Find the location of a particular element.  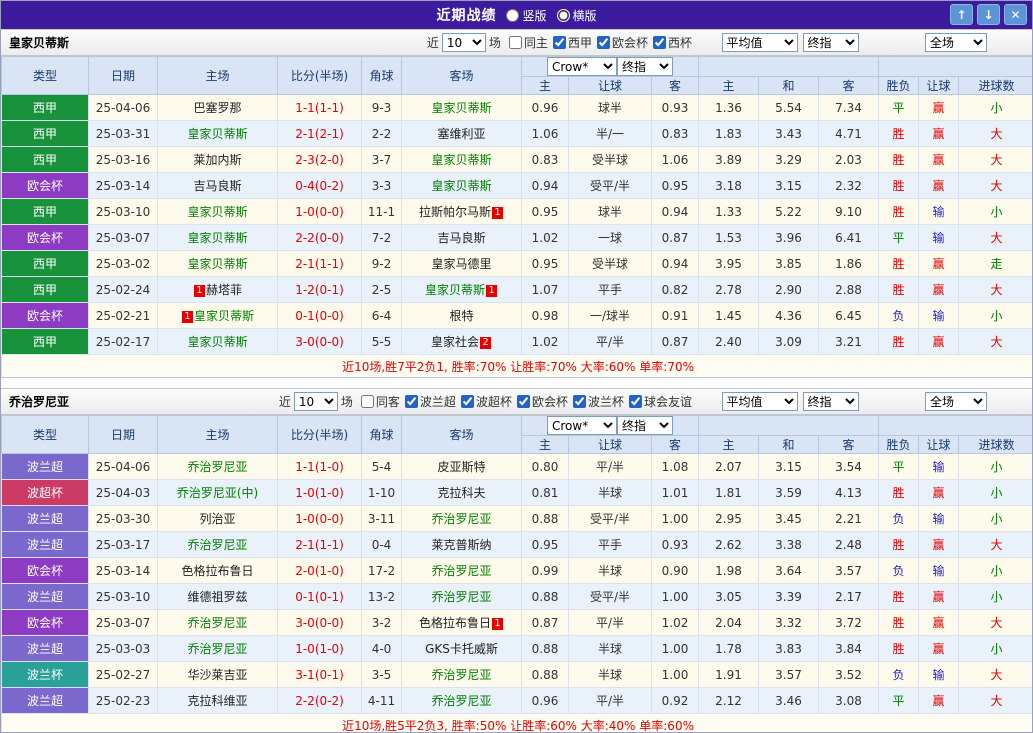

move-up-button: ↑ is located at coordinates (961, 14).